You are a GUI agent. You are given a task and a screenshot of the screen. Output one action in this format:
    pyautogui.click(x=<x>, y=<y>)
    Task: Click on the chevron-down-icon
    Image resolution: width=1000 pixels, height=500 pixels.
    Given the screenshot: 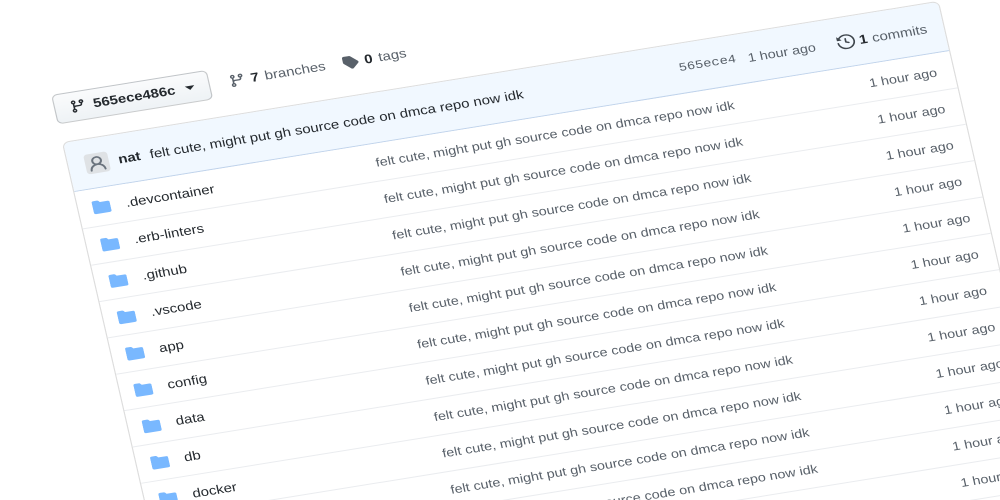 What is the action you would take?
    pyautogui.click(x=189, y=88)
    